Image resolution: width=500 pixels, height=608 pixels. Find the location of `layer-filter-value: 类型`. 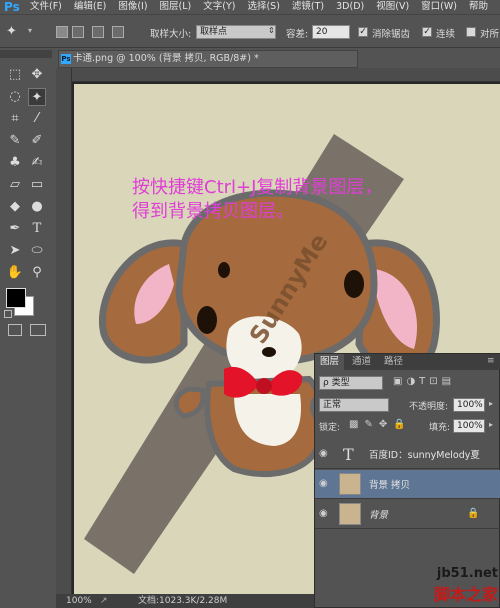

layer-filter-value: 类型 is located at coordinates (340, 383).